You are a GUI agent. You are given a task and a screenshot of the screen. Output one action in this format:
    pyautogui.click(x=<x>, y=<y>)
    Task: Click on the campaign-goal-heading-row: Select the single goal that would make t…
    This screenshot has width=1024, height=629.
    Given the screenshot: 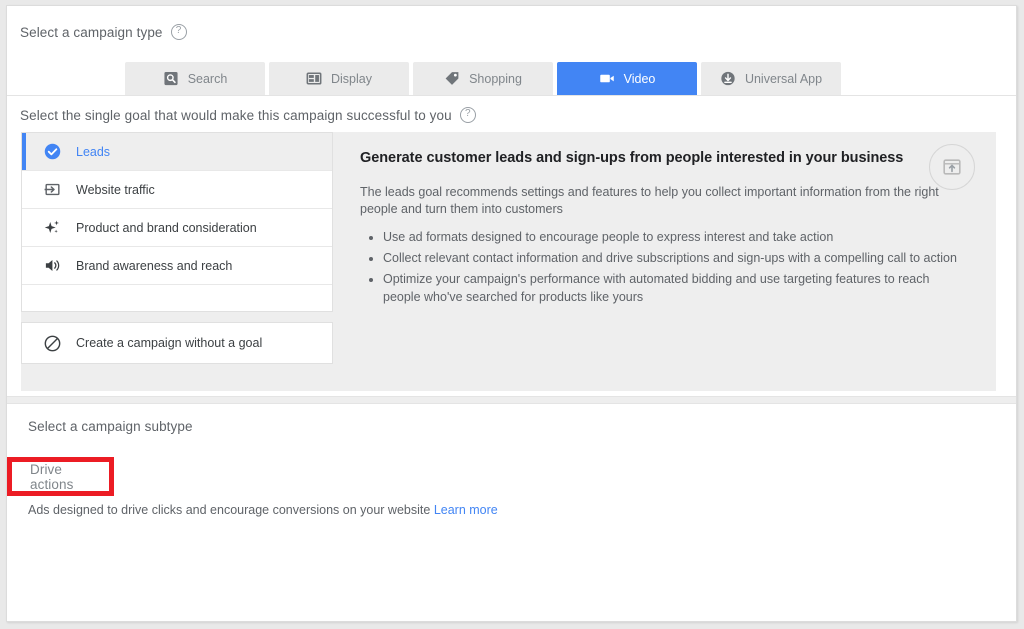 What is the action you would take?
    pyautogui.click(x=248, y=115)
    